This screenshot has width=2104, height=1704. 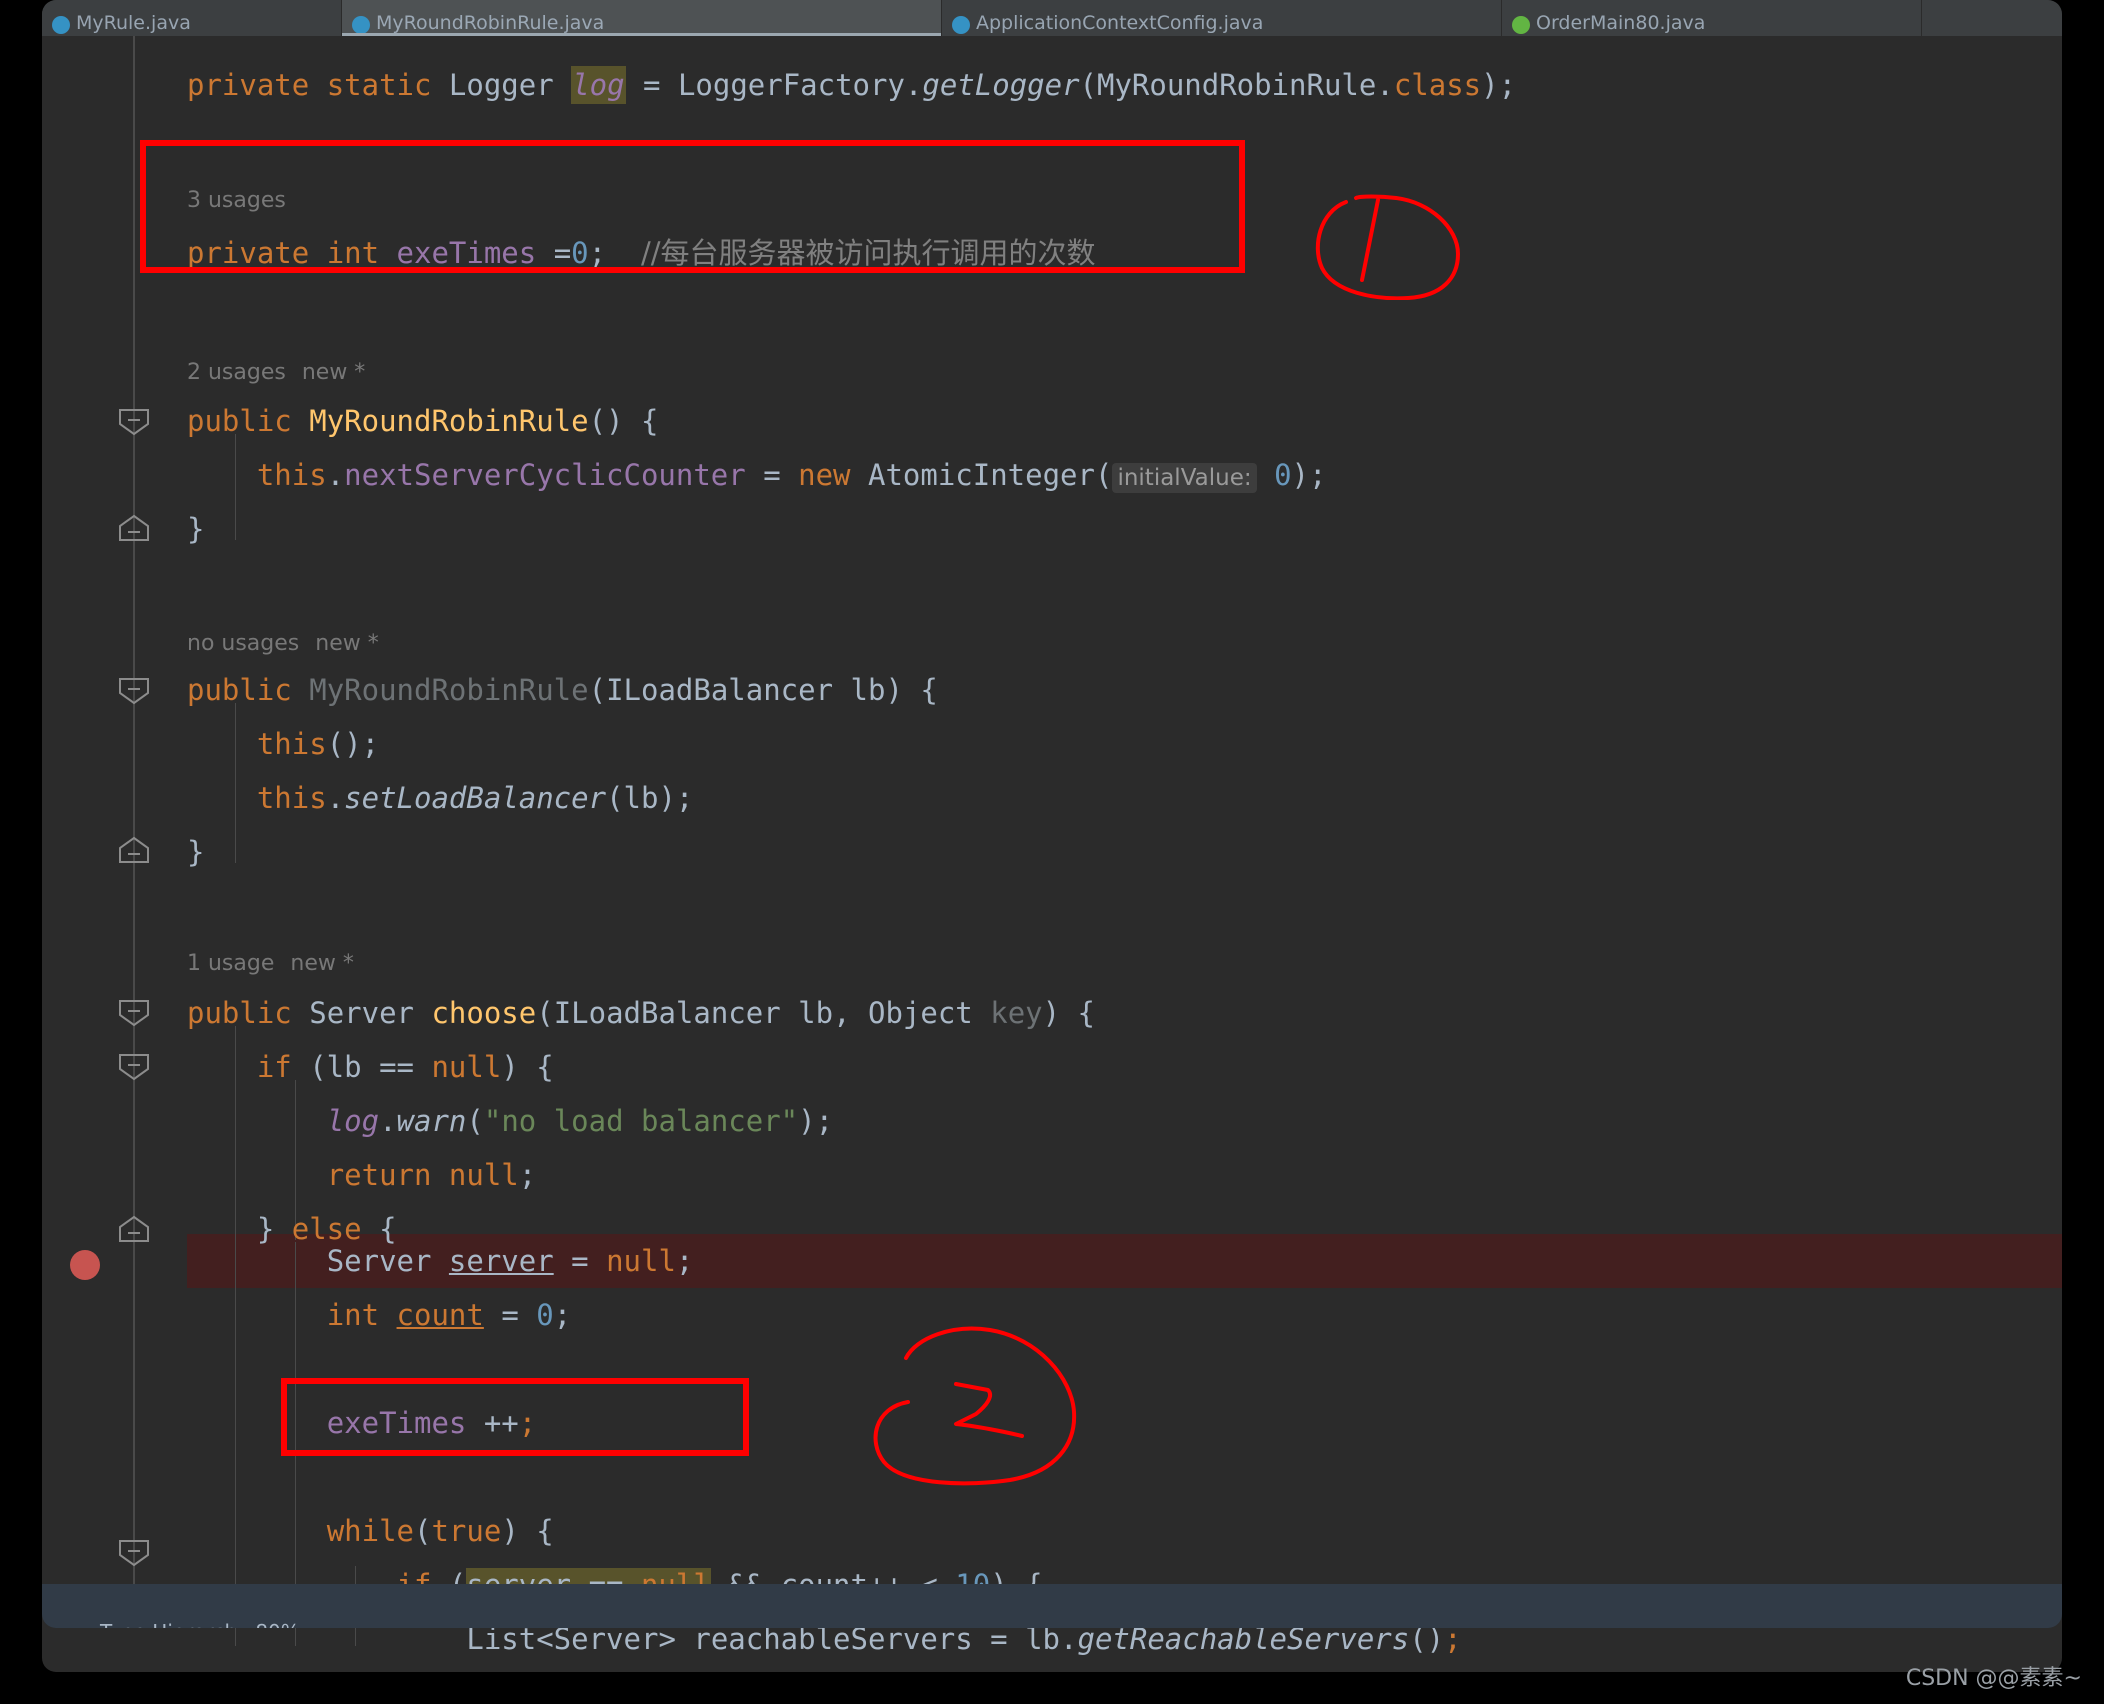 What do you see at coordinates (283, 644) in the screenshot?
I see `usage-hint-no-usages: no usages new *` at bounding box center [283, 644].